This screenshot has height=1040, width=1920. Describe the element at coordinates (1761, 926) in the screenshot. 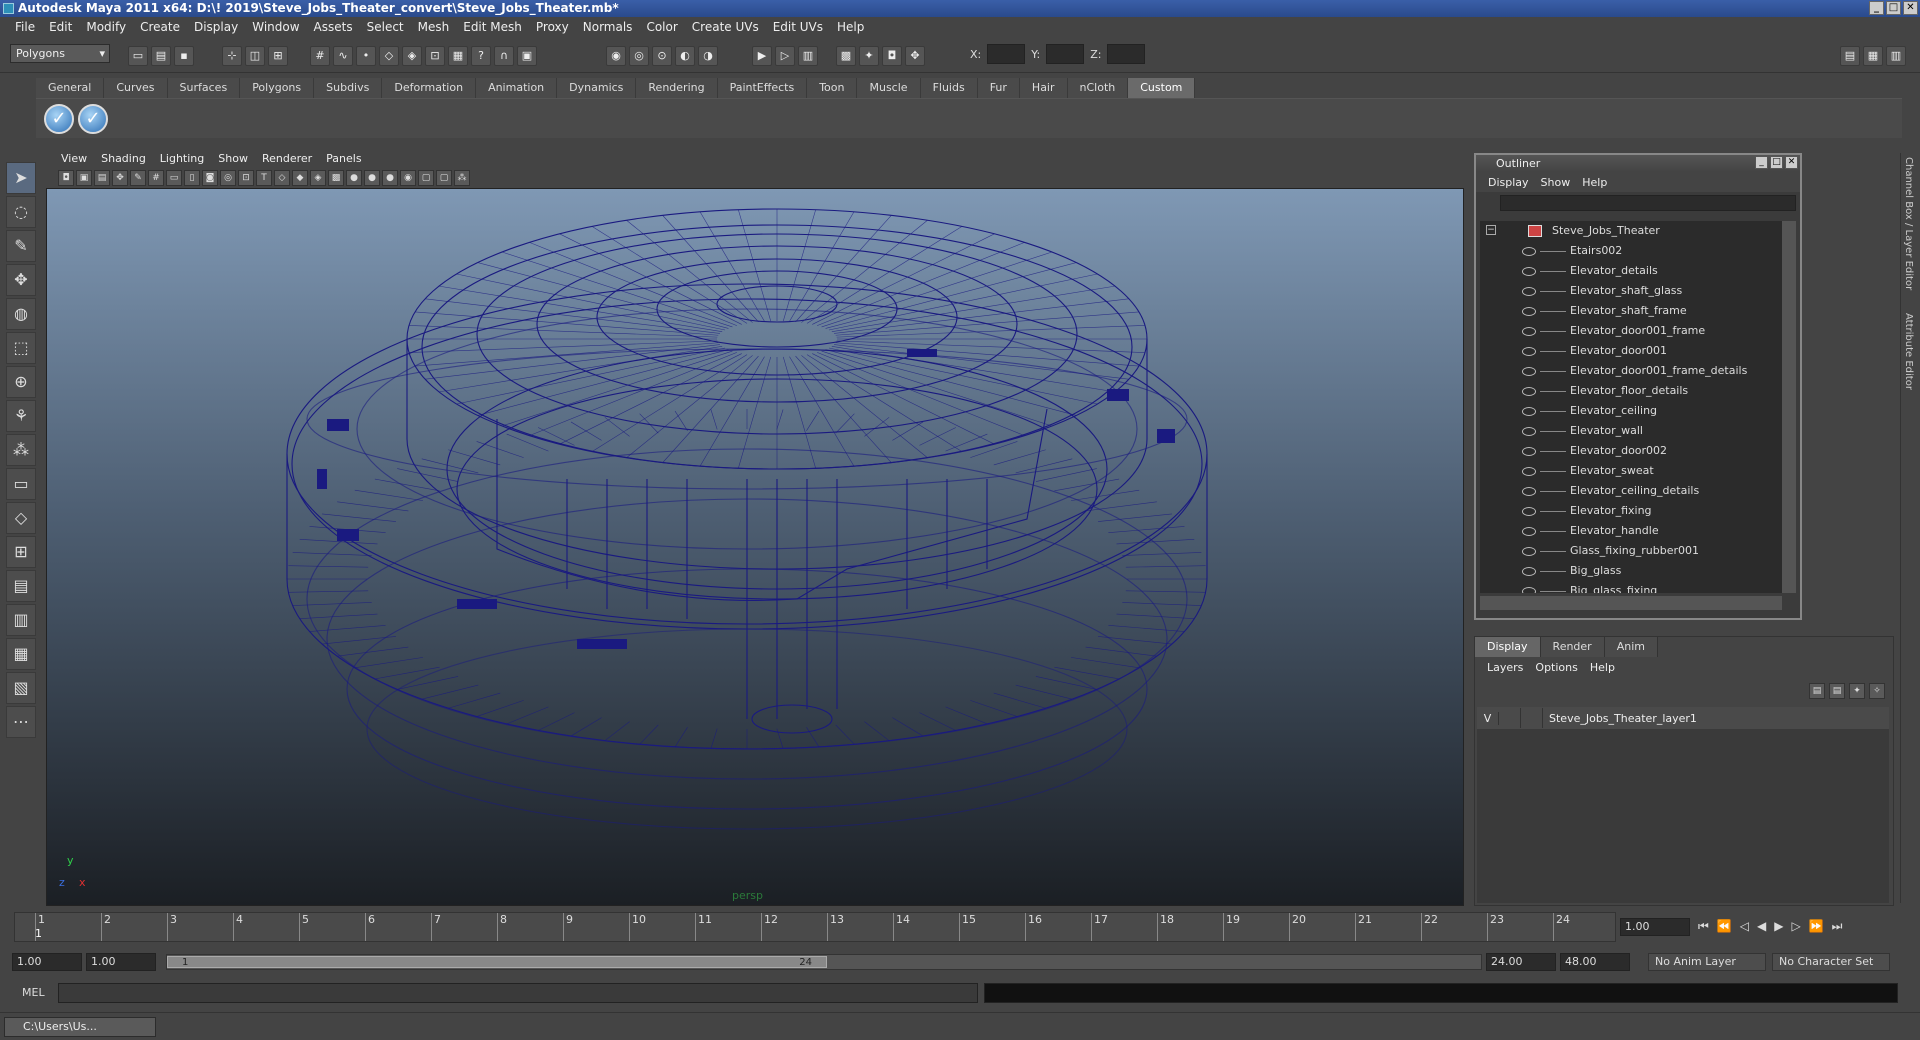

I see `play-backward-icon: ◀` at that location.